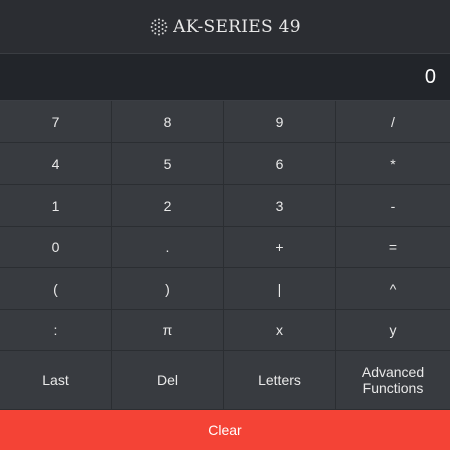  What do you see at coordinates (280, 247) in the screenshot?
I see `key-plus: +` at bounding box center [280, 247].